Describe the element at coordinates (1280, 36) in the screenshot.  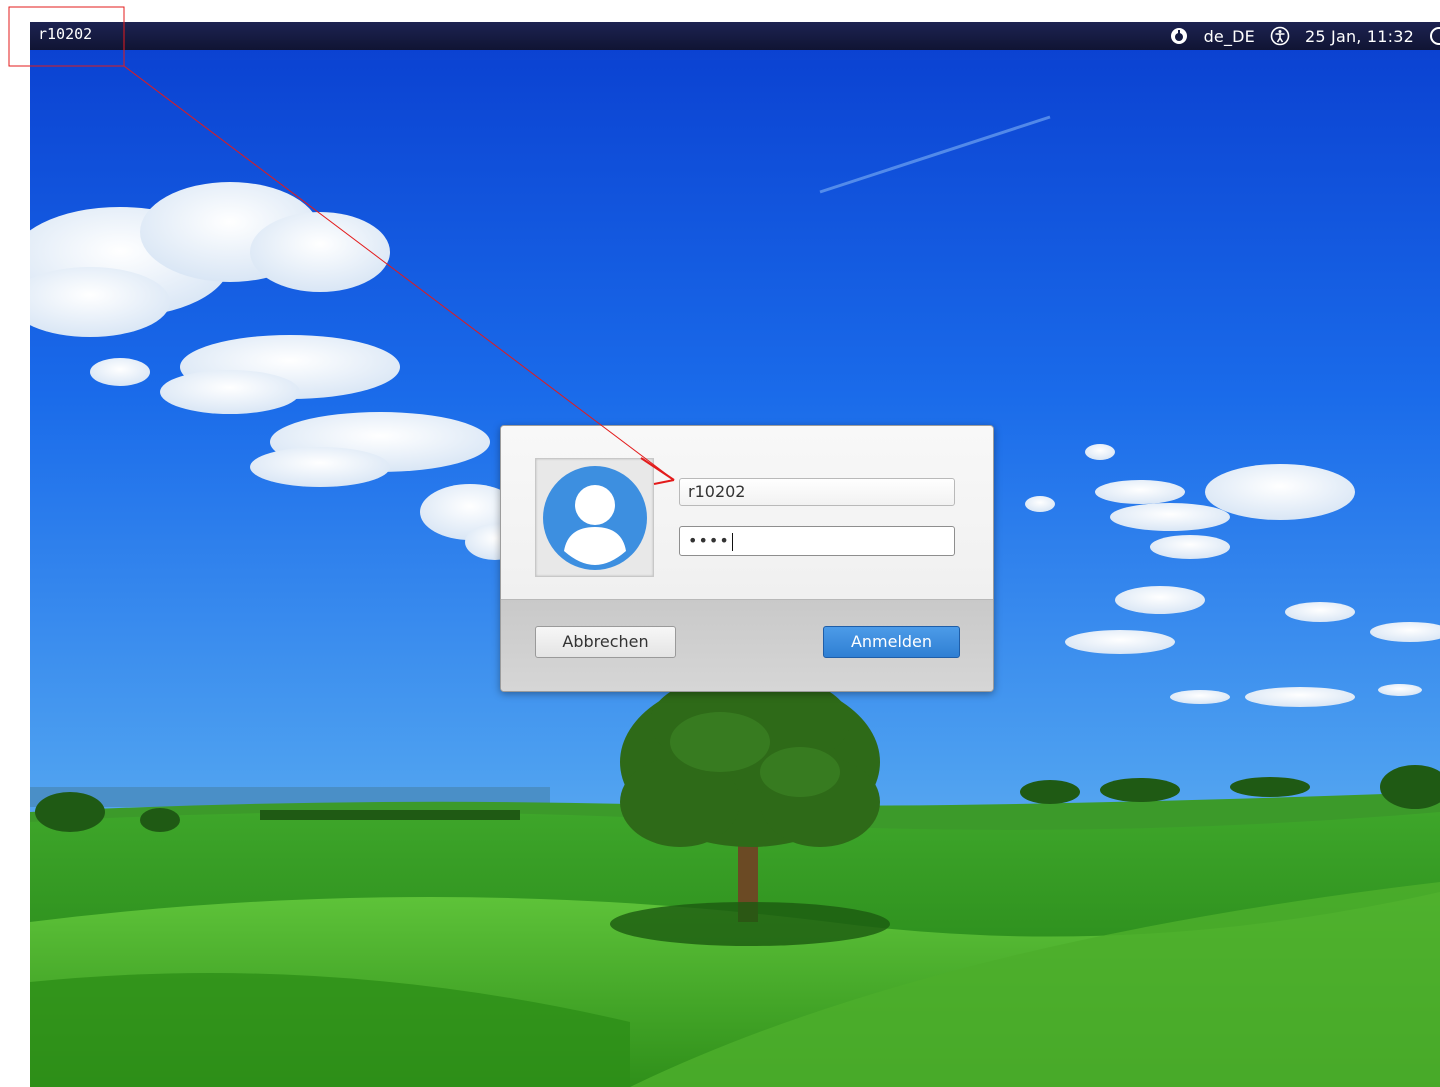
I see `accessibility-icon` at that location.